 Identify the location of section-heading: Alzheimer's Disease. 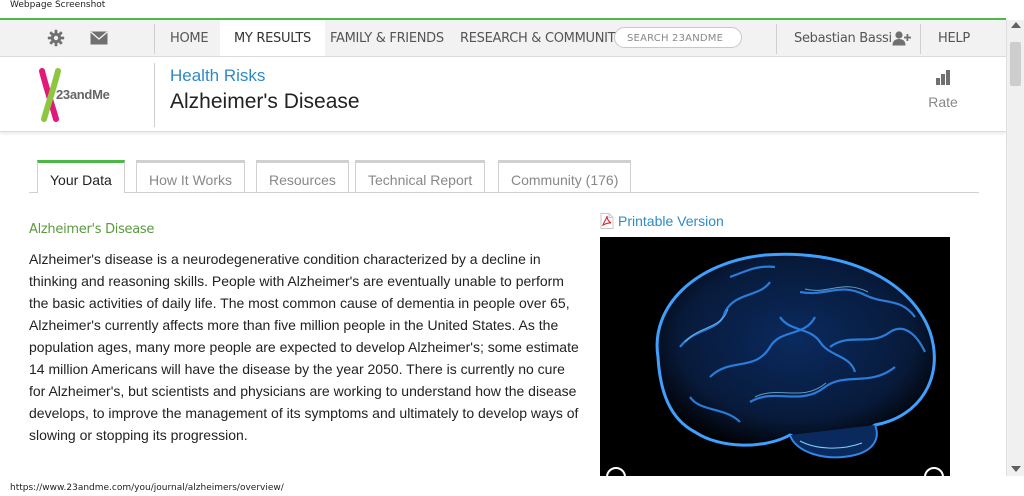
(92, 229).